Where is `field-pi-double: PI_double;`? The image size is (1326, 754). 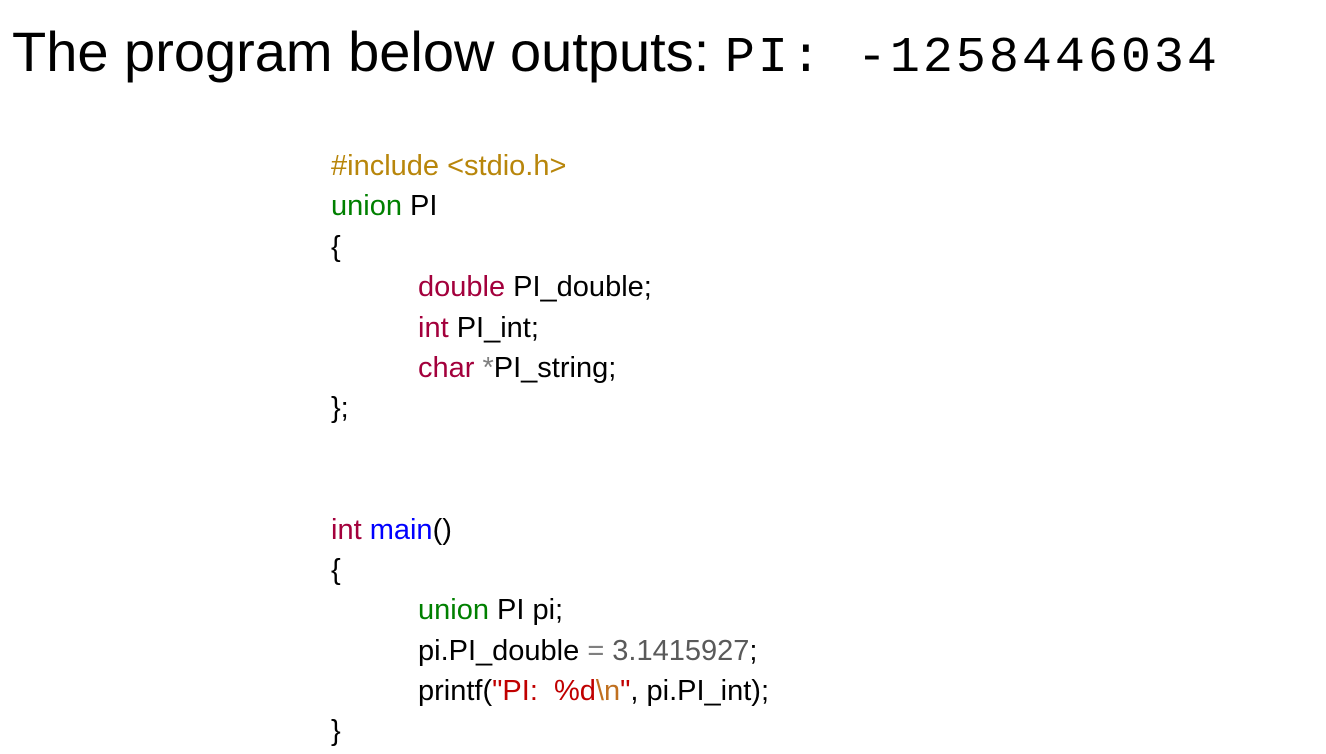 field-pi-double: PI_double; is located at coordinates (578, 287).